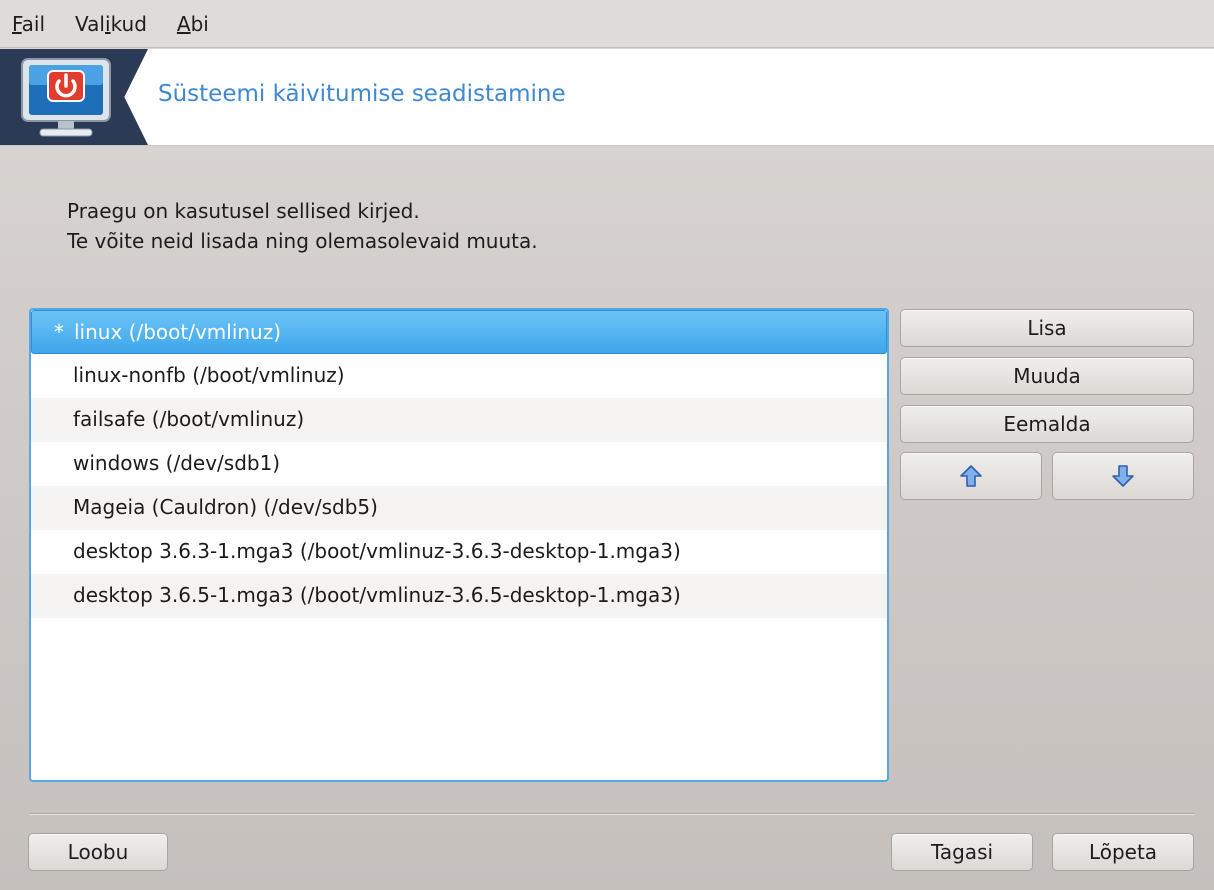 The height and width of the screenshot is (890, 1214). Describe the element at coordinates (1047, 328) in the screenshot. I see `add-button: Lisa` at that location.